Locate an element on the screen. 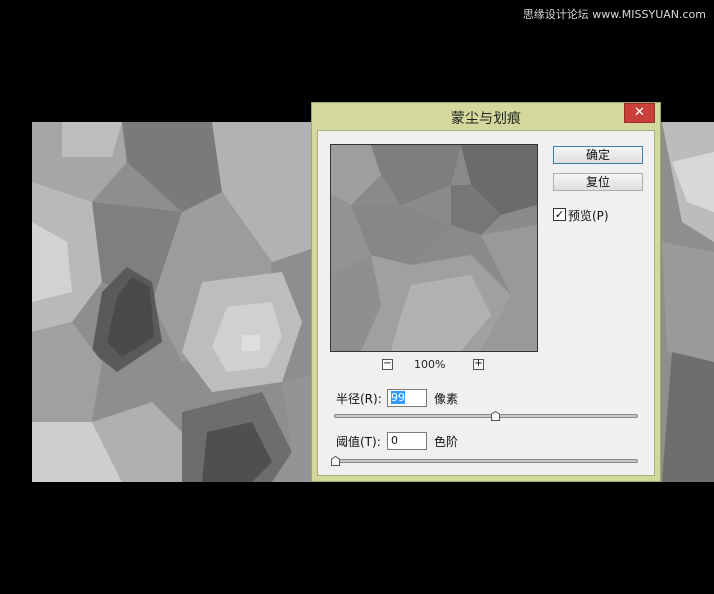 This screenshot has width=714, height=594. ok-button: 确定 is located at coordinates (598, 155).